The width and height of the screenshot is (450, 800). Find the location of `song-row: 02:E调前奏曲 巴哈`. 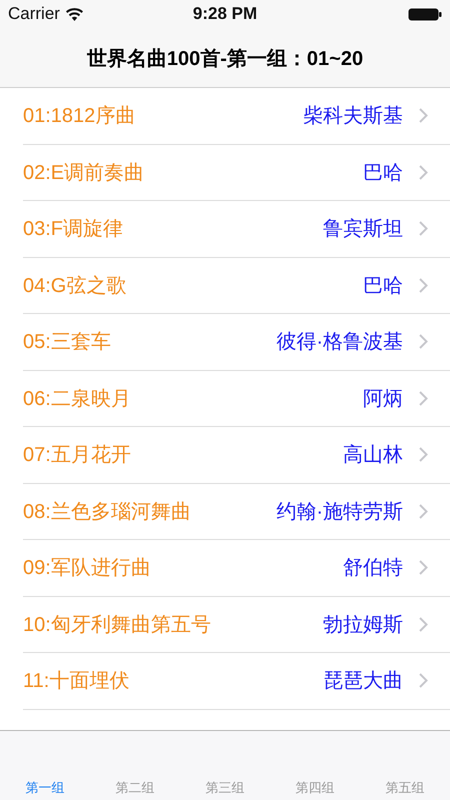

song-row: 02:E调前奏曲 巴哈 is located at coordinates (236, 172).